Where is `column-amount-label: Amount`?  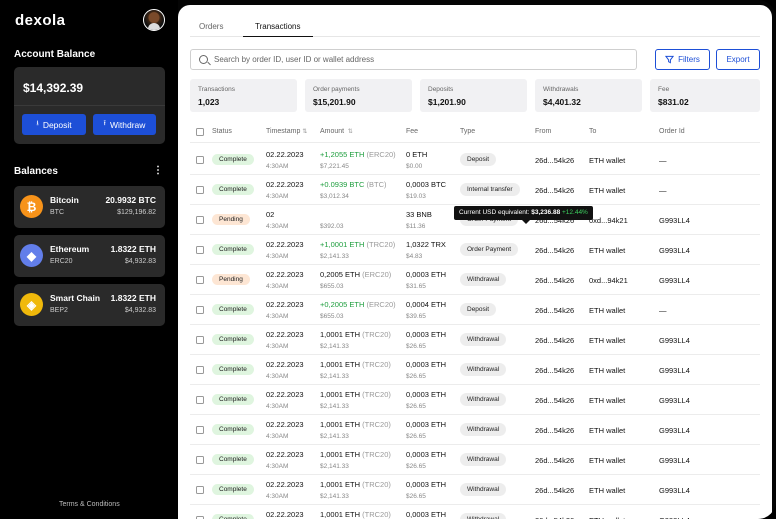 column-amount-label: Amount is located at coordinates (332, 131).